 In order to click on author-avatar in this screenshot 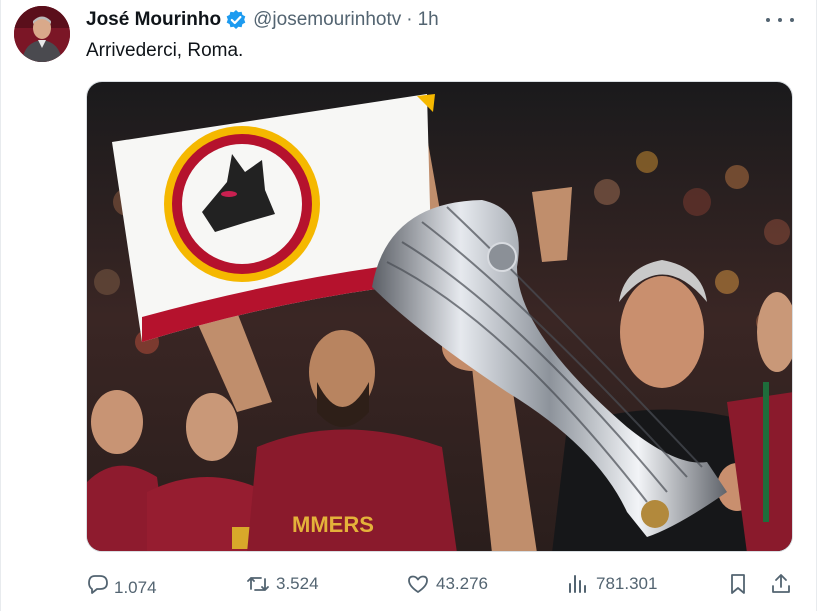, I will do `click(42, 34)`.